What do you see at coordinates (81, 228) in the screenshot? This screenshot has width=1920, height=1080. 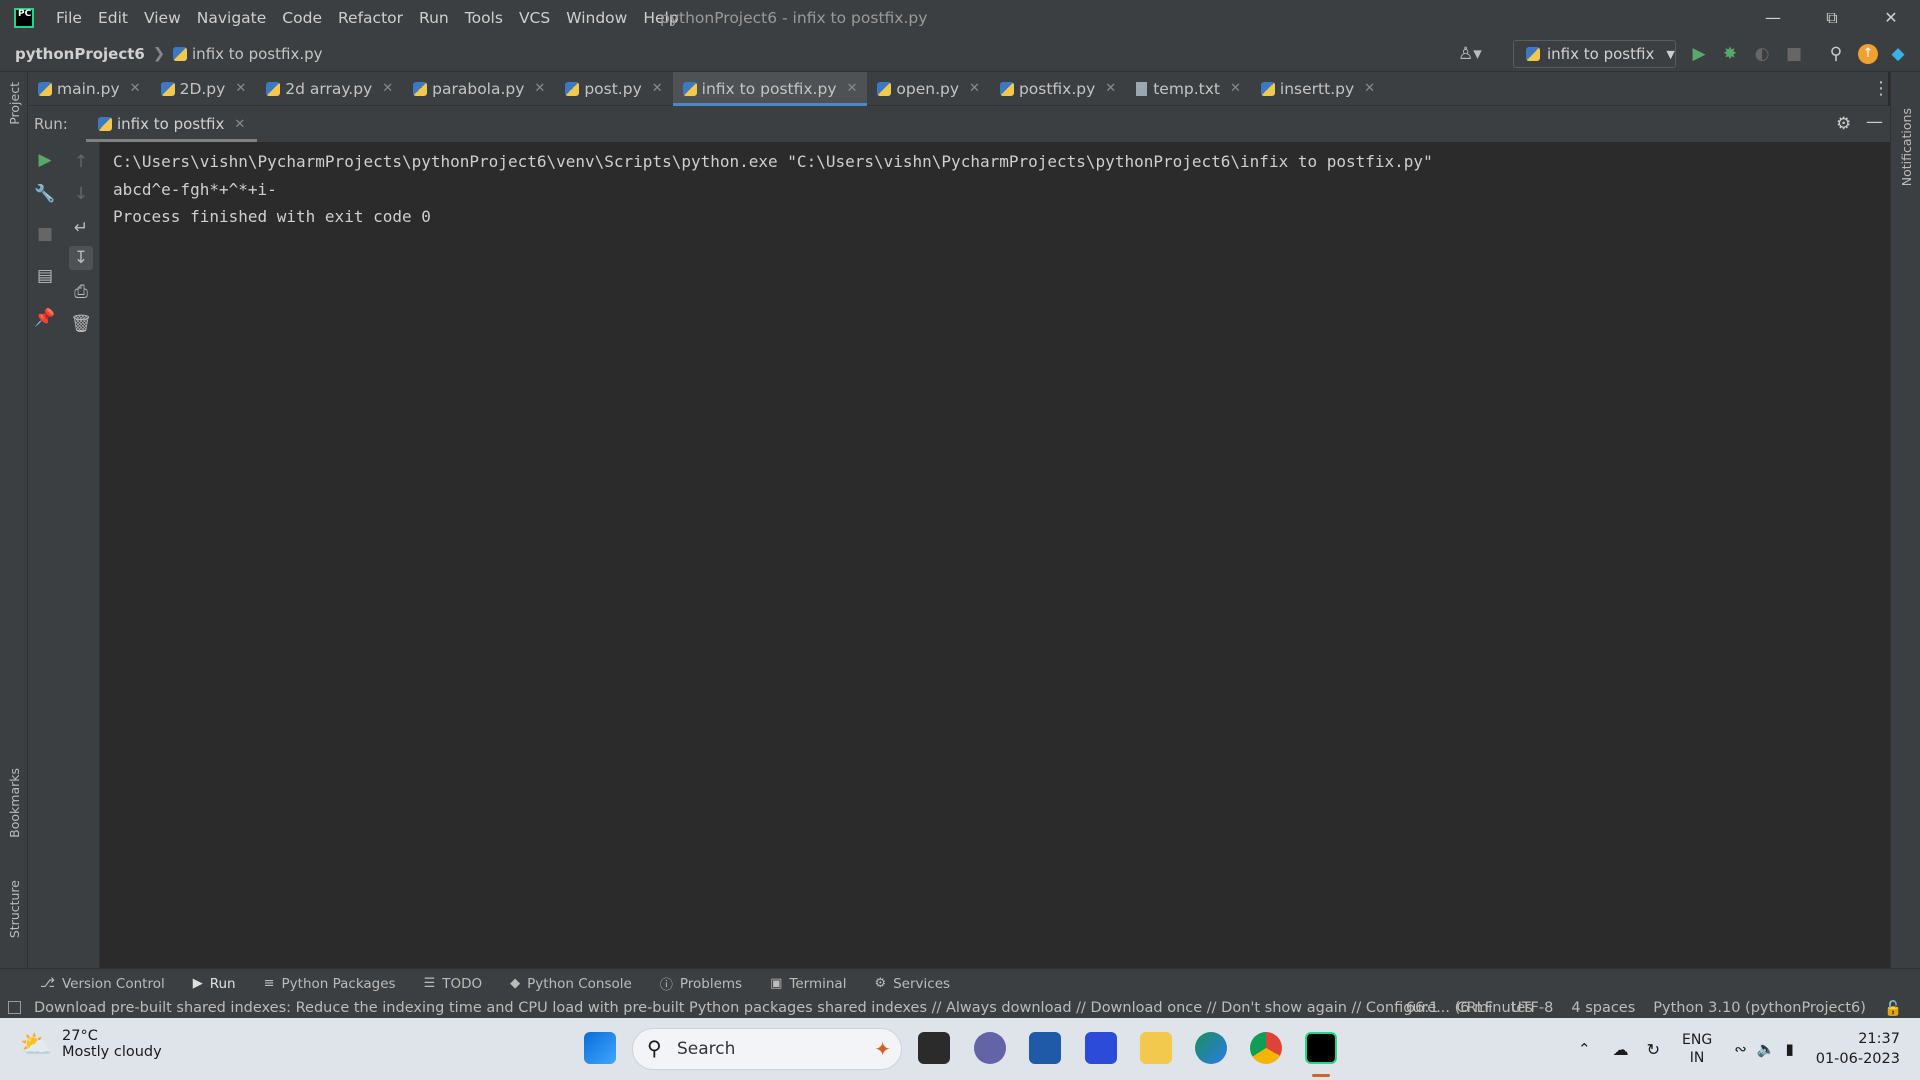 I see `soft-wrap-icon: ↵` at bounding box center [81, 228].